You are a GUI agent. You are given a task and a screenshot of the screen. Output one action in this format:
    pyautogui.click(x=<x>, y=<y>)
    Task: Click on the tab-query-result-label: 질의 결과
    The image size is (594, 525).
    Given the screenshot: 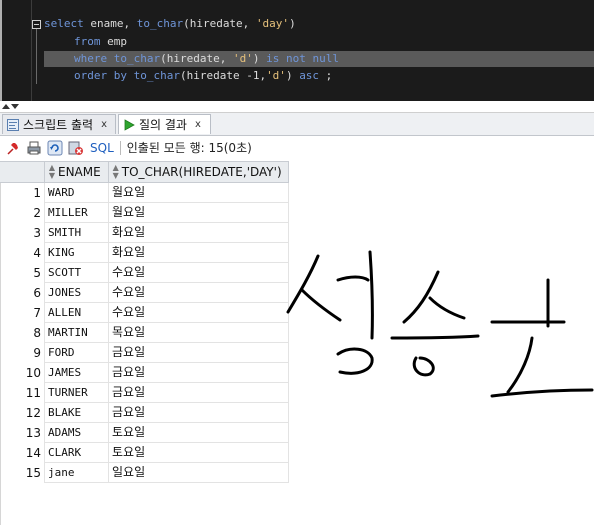 What is the action you would take?
    pyautogui.click(x=163, y=125)
    